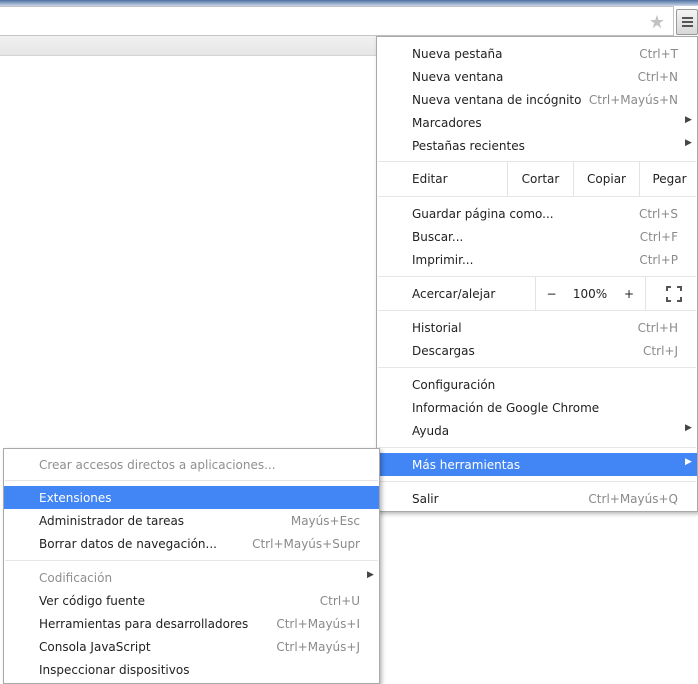 Image resolution: width=698 pixels, height=684 pixels. What do you see at coordinates (537, 259) in the screenshot?
I see `menu-item-print: Imprimir... Ctrl+P` at bounding box center [537, 259].